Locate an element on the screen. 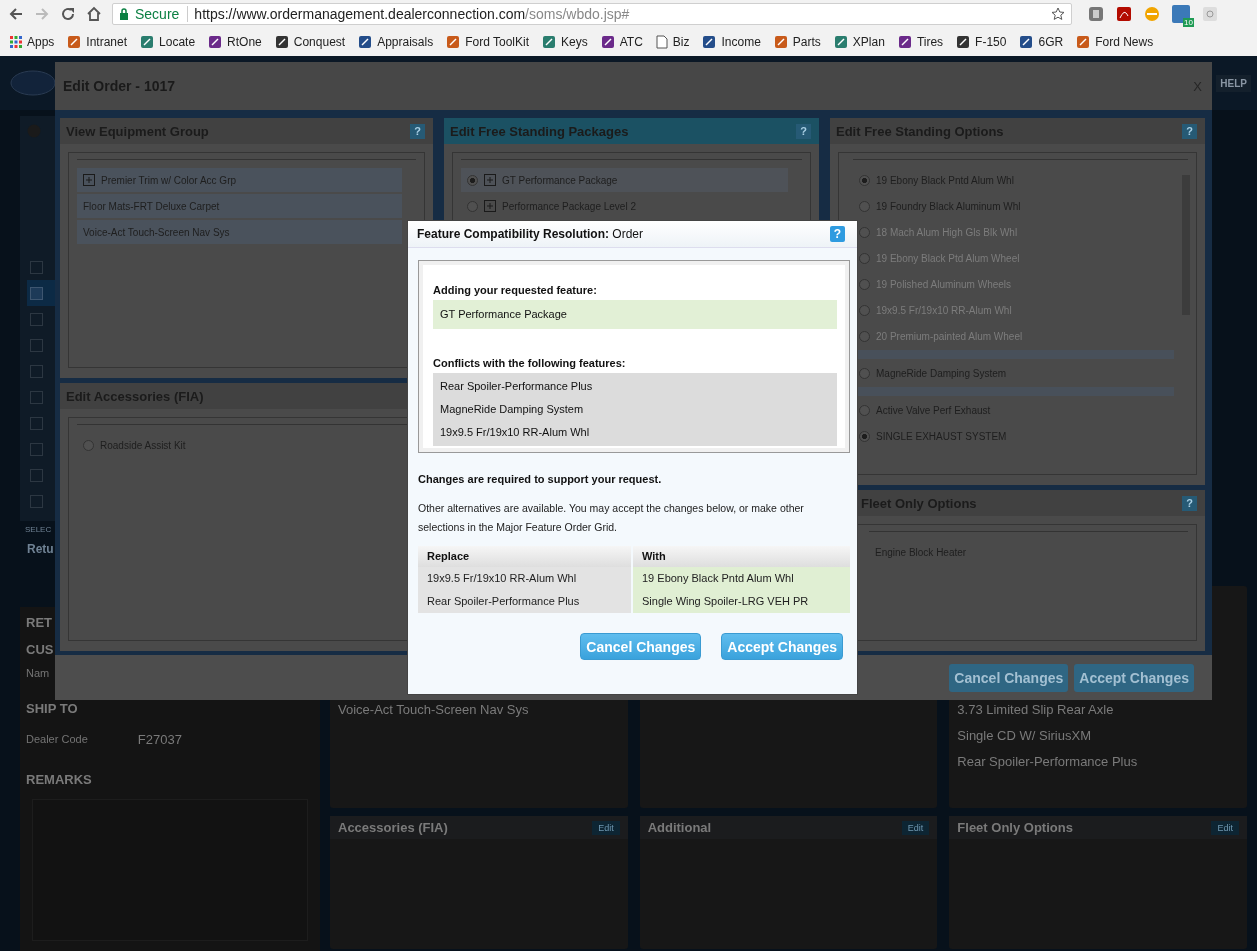 The width and height of the screenshot is (1257, 951). bookmark: Tires is located at coordinates (920, 42).